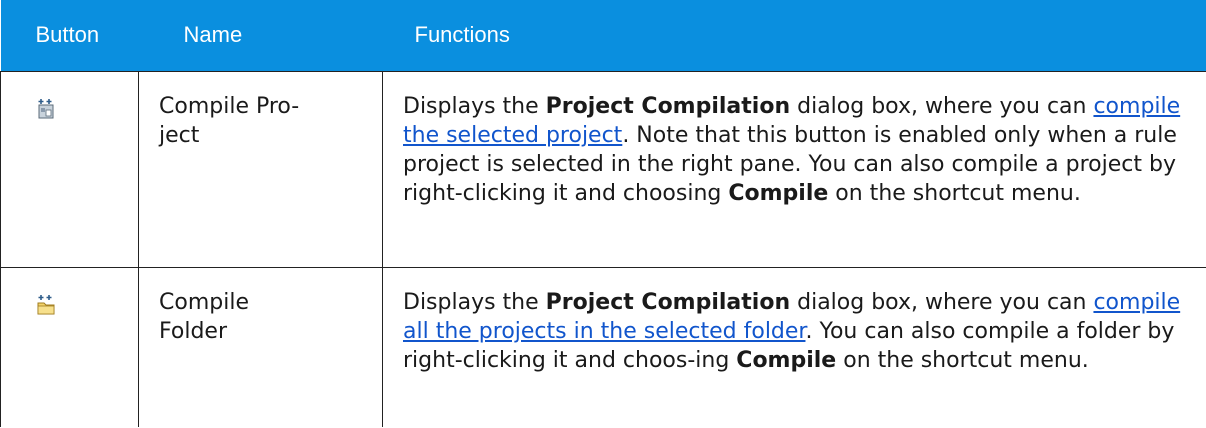 The width and height of the screenshot is (1206, 428). What do you see at coordinates (46, 305) in the screenshot?
I see `compile-folder-icon` at bounding box center [46, 305].